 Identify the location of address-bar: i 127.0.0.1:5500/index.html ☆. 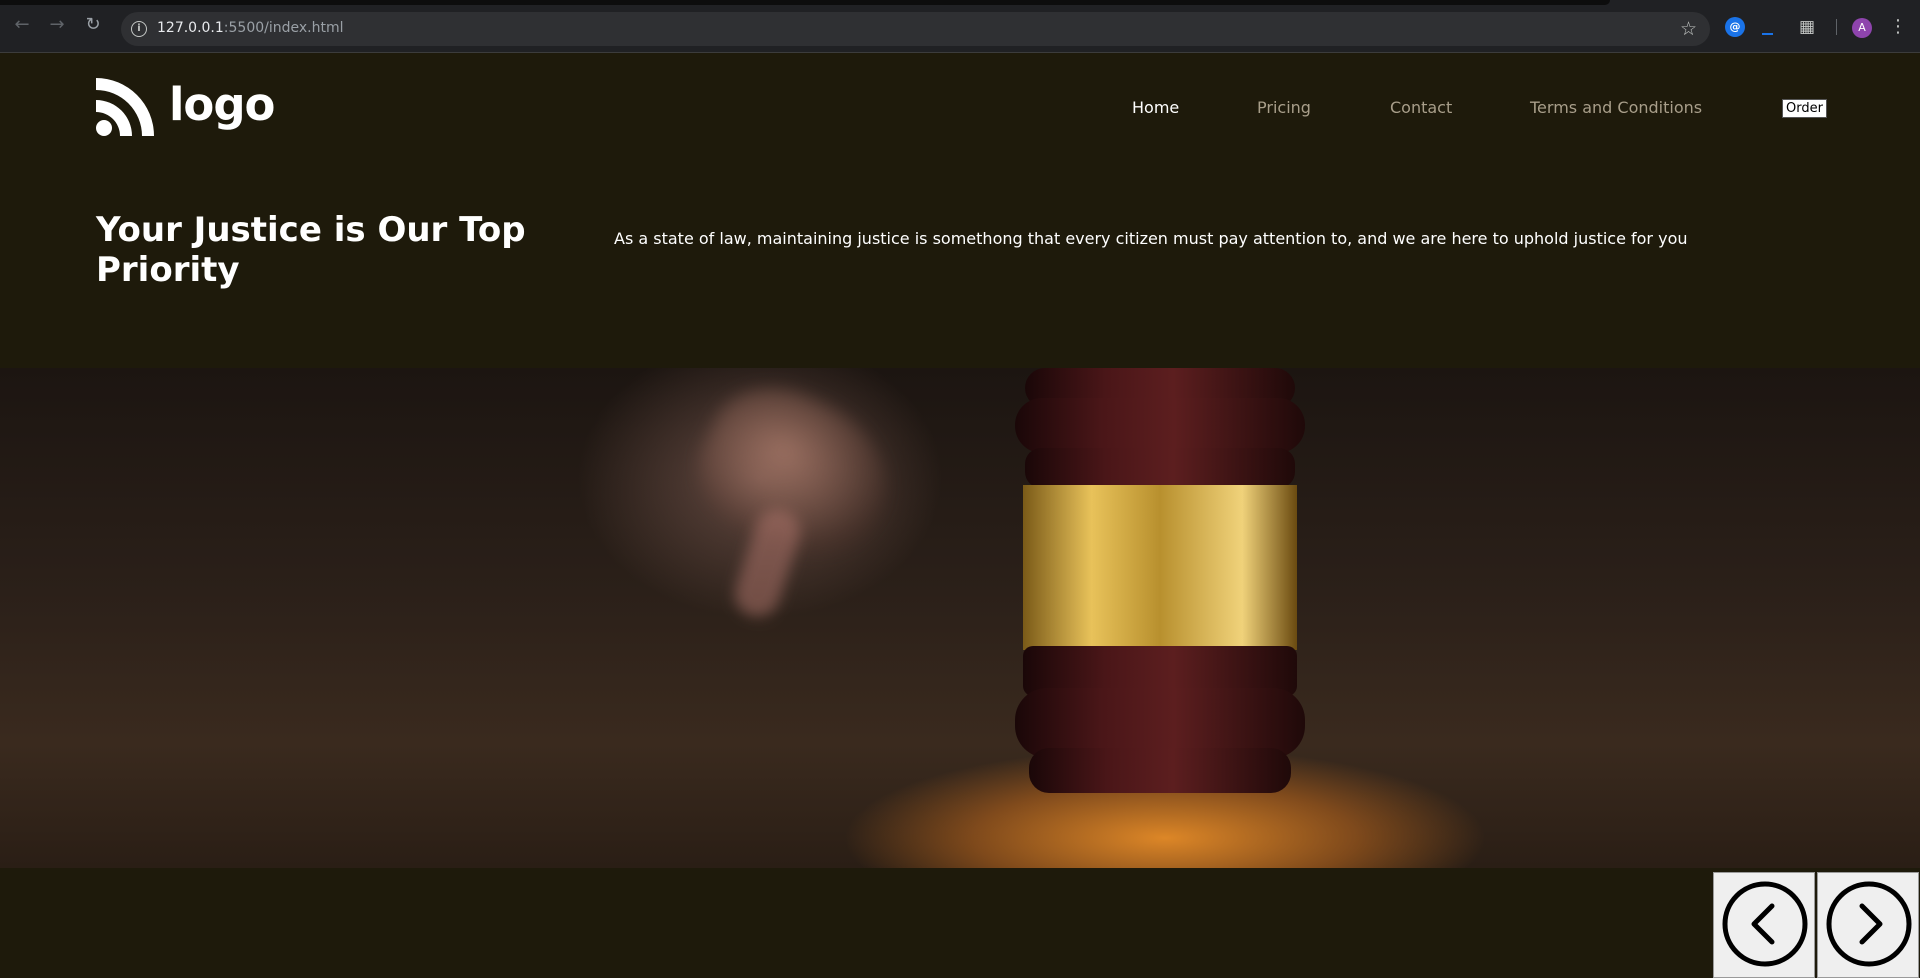
(915, 29).